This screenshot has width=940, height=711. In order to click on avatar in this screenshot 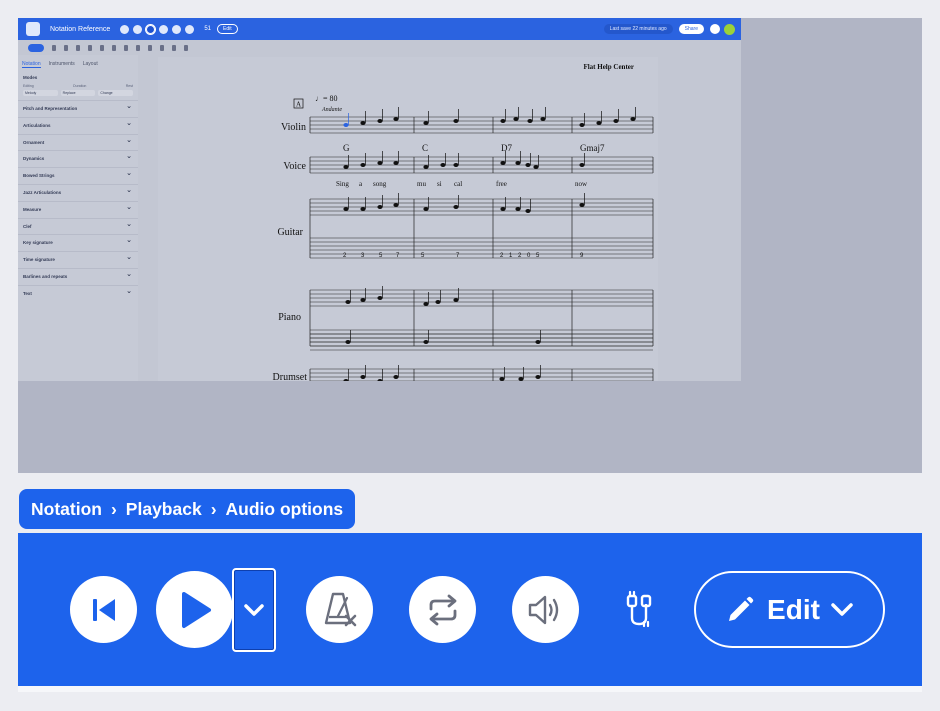, I will do `click(729, 29)`.